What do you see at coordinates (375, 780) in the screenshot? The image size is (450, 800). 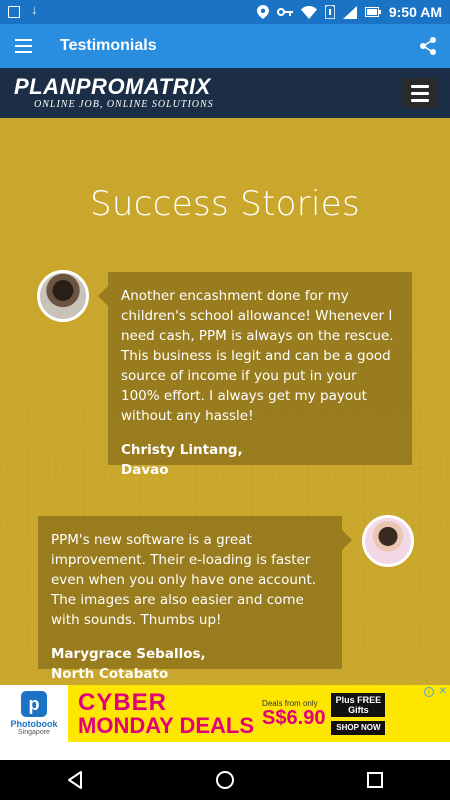 I see `recents-icon` at bounding box center [375, 780].